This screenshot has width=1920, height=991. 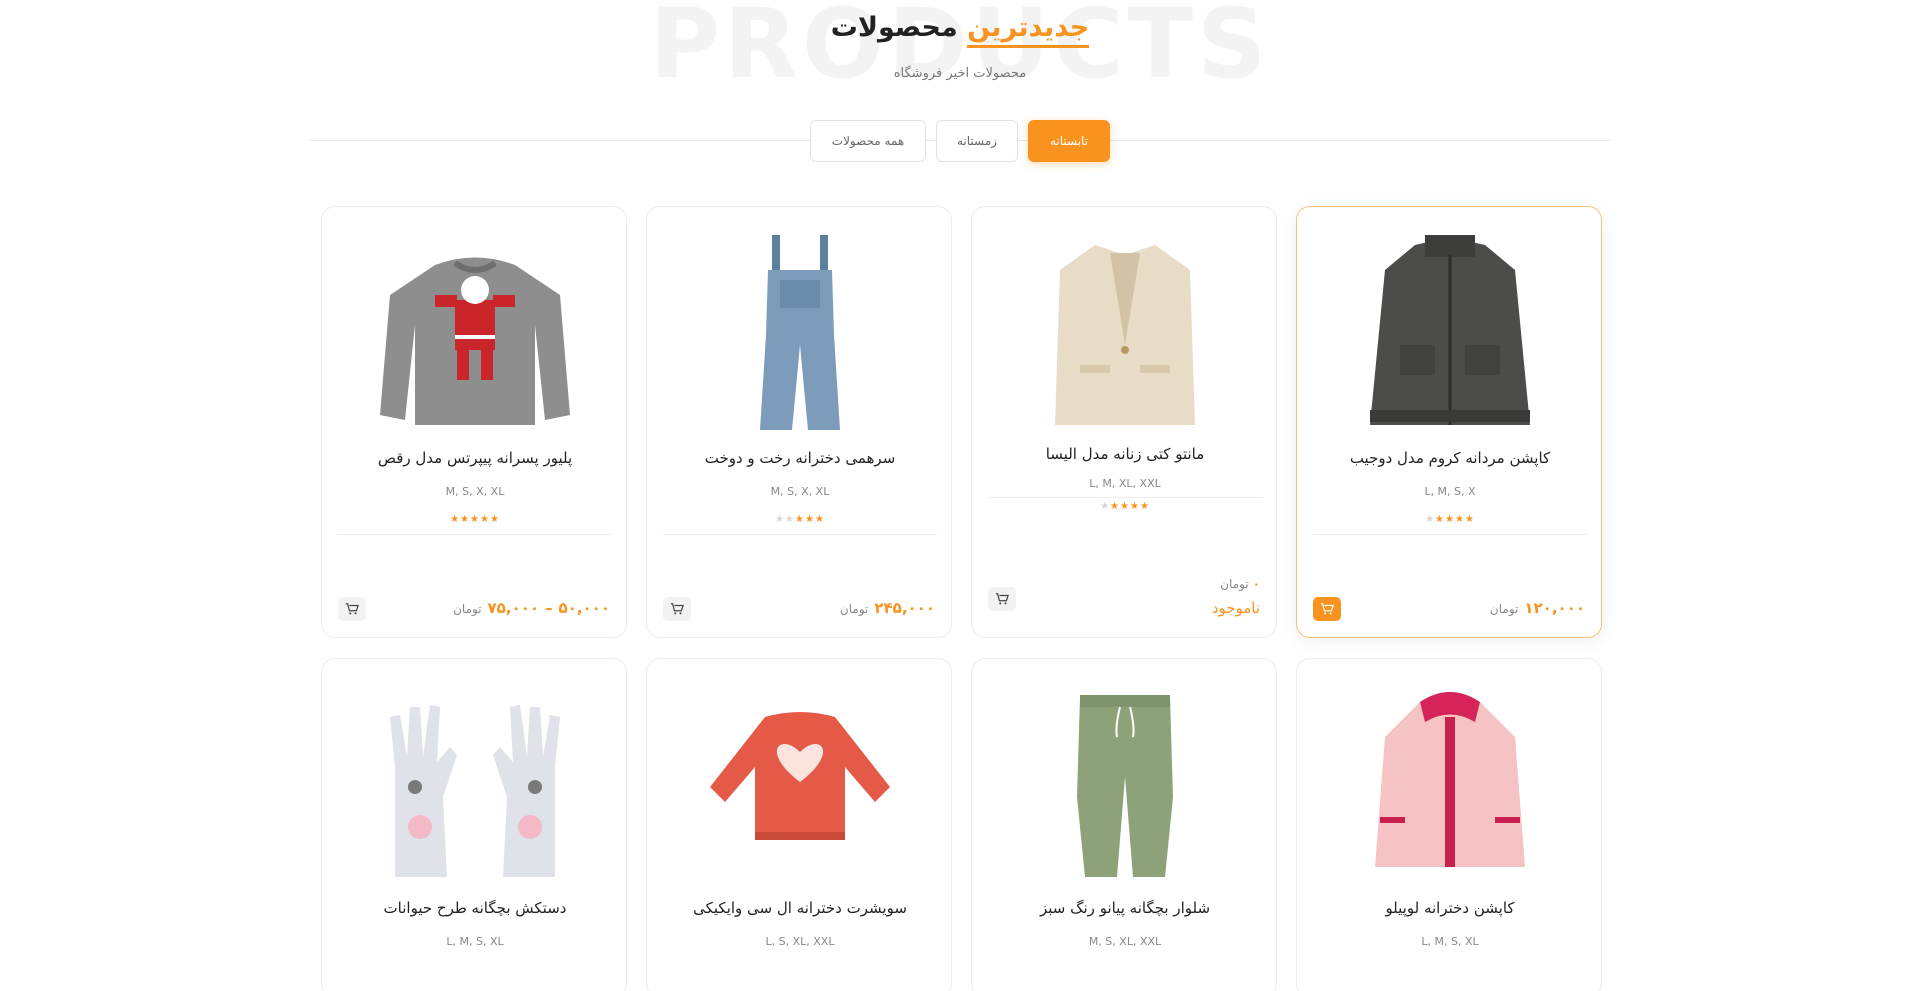 I want to click on product-name: سویشرت دخترانه ال سی وایکیکی, so click(x=800, y=908).